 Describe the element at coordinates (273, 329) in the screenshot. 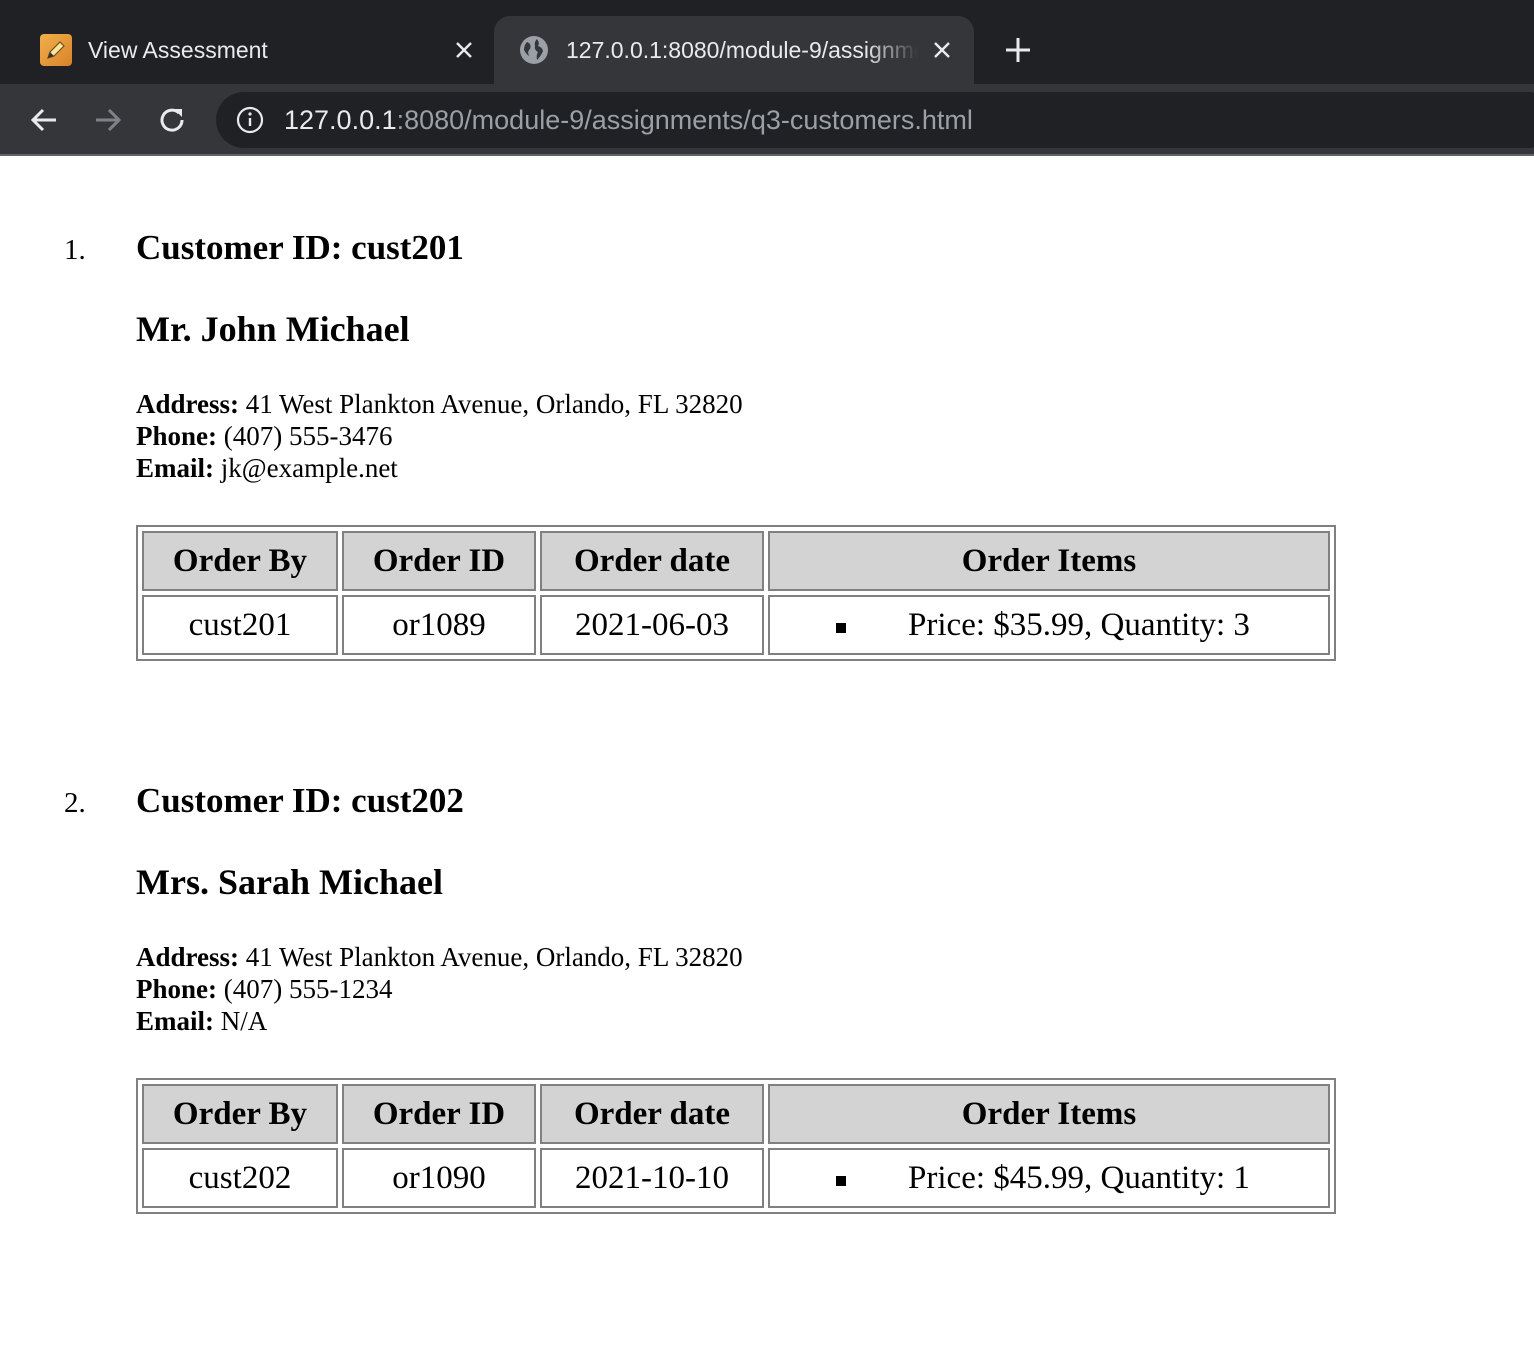

I see `customer-name-heading: Mr. John Michael` at that location.